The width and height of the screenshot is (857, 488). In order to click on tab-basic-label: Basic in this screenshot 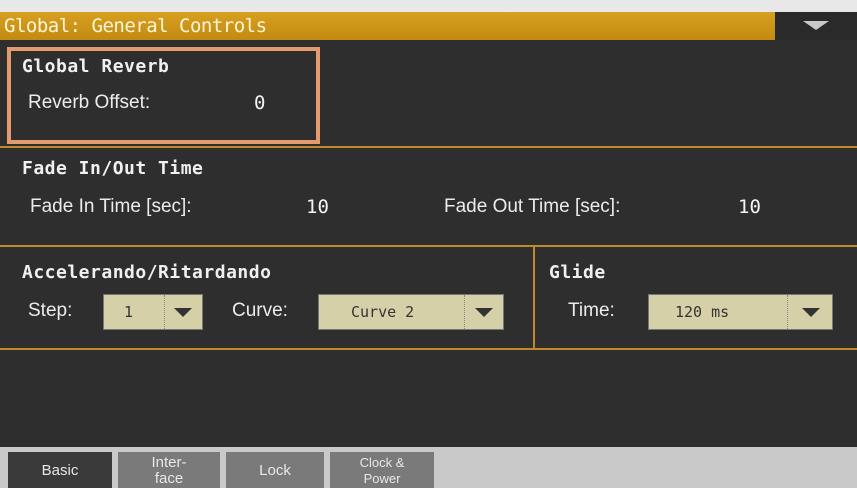, I will do `click(60, 470)`.